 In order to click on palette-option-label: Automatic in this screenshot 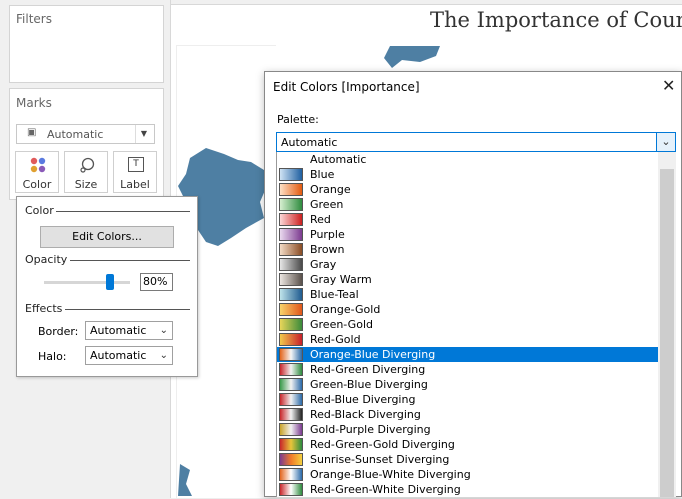, I will do `click(338, 159)`.